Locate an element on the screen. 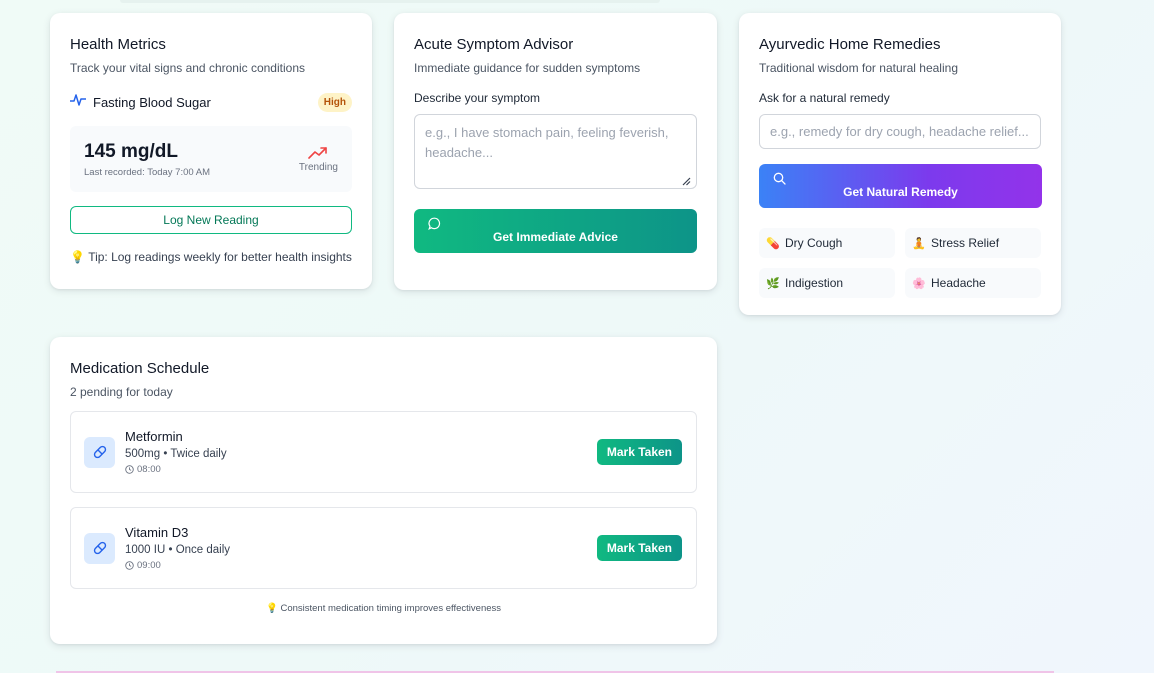 Image resolution: width=1154 pixels, height=673 pixels. pill-icon: 💊 is located at coordinates (773, 243).